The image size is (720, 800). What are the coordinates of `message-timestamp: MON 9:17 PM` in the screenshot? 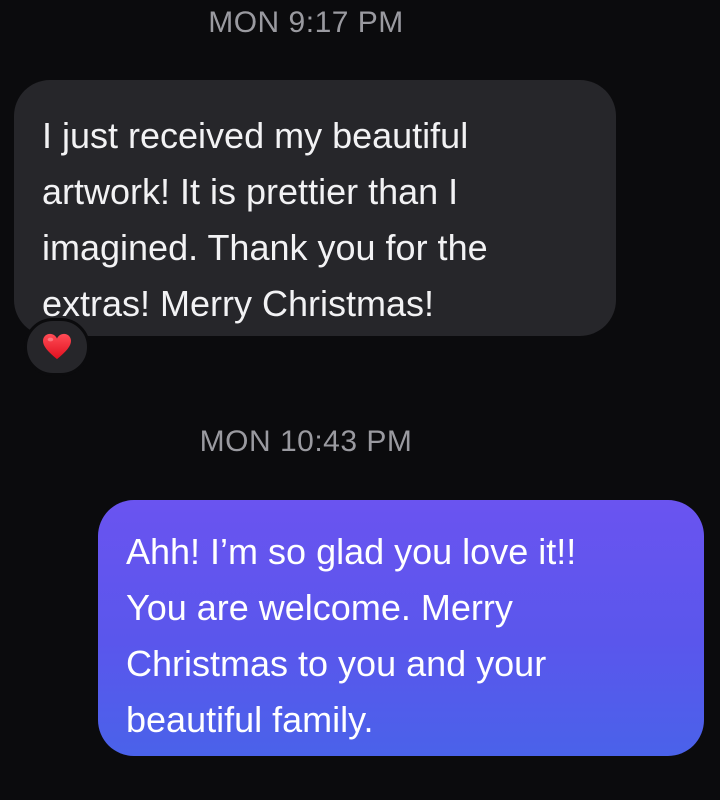 It's located at (306, 22).